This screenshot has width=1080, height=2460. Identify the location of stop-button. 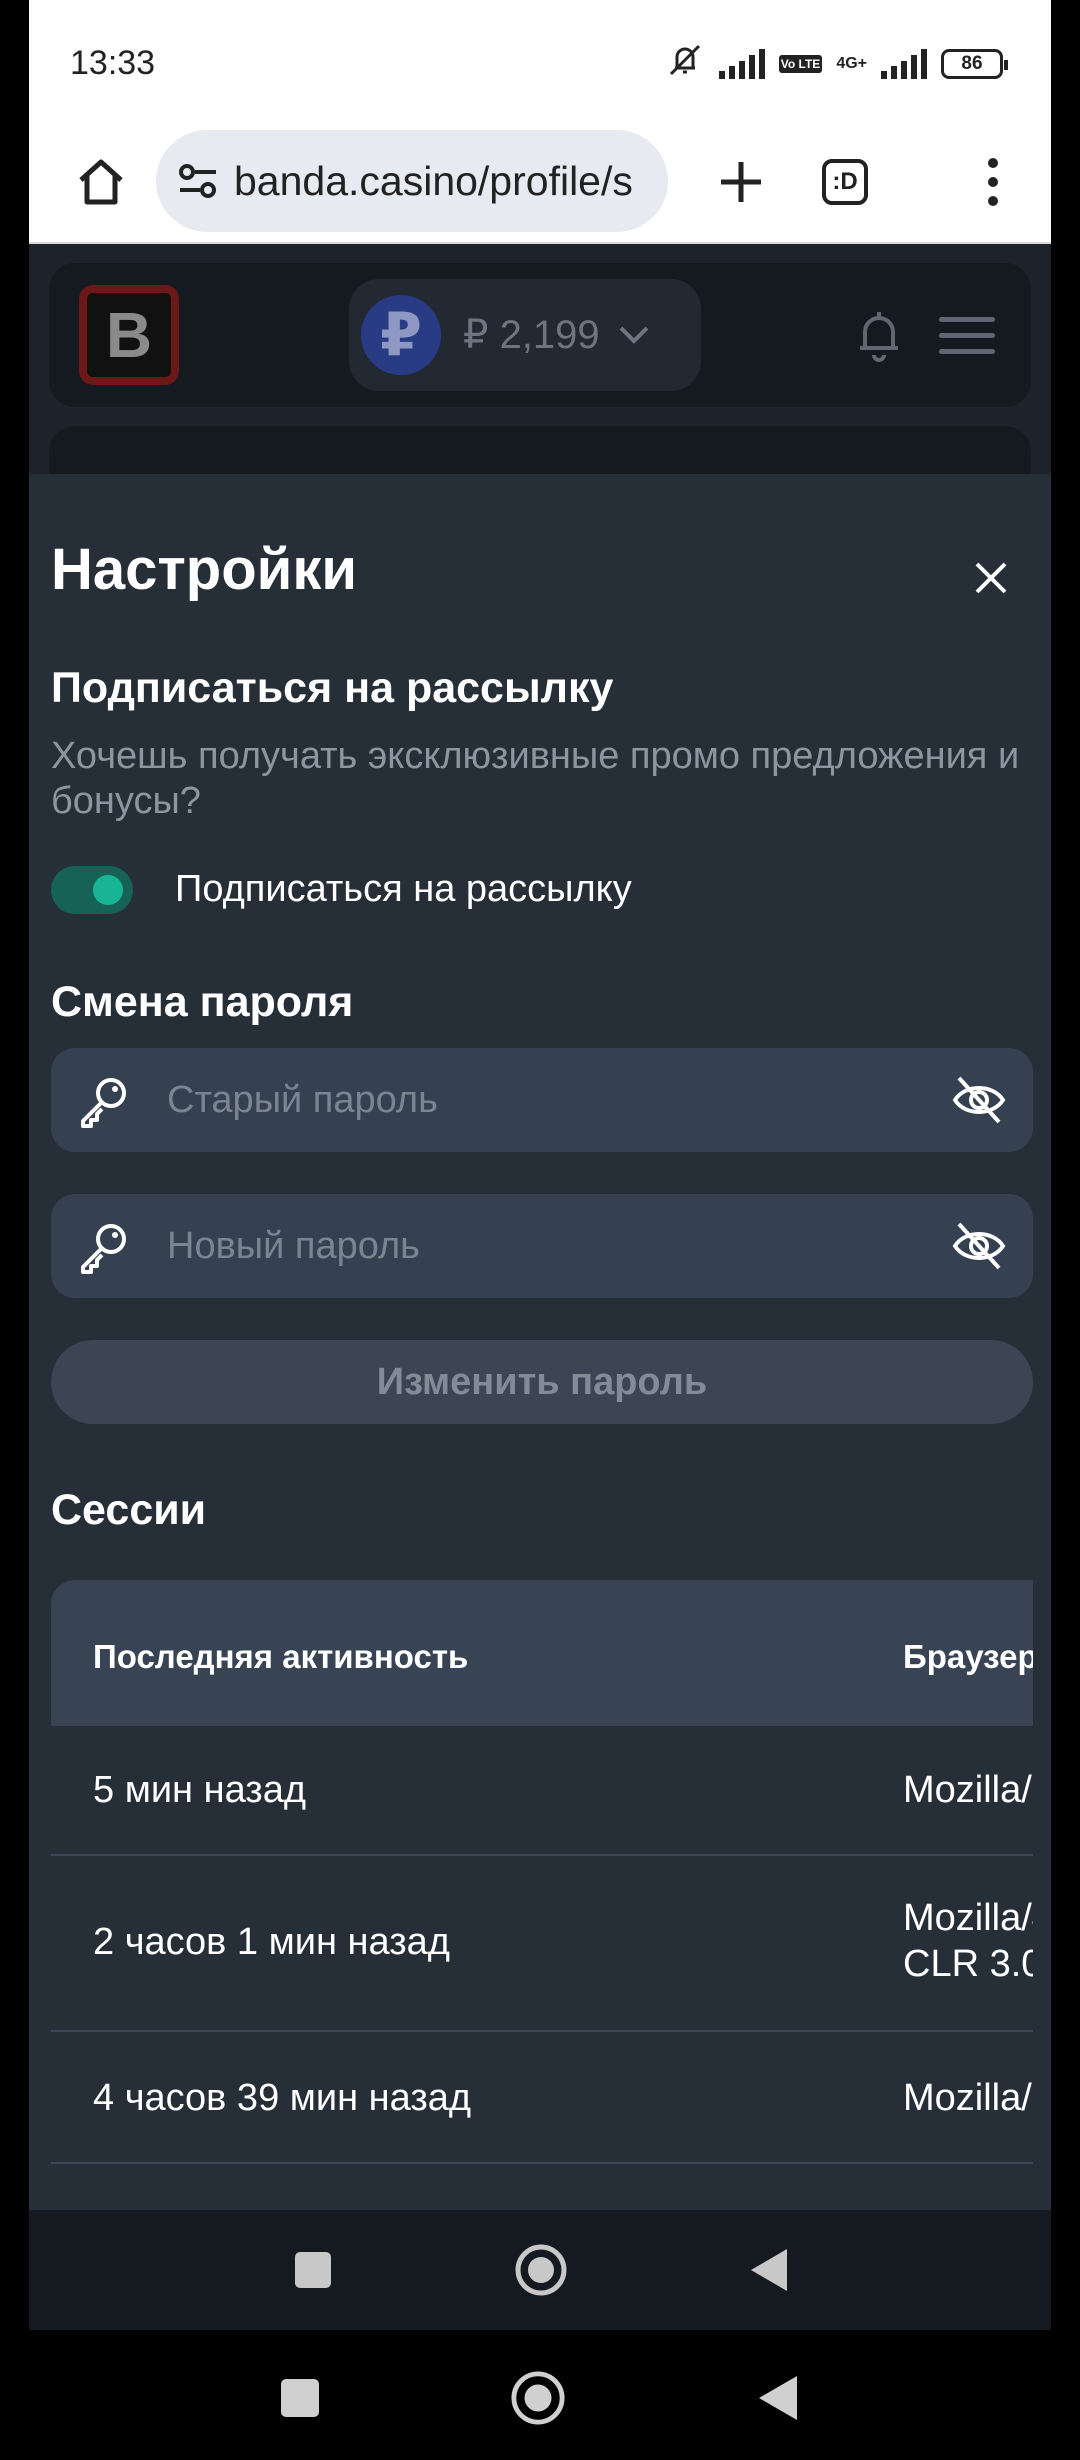
(313, 2270).